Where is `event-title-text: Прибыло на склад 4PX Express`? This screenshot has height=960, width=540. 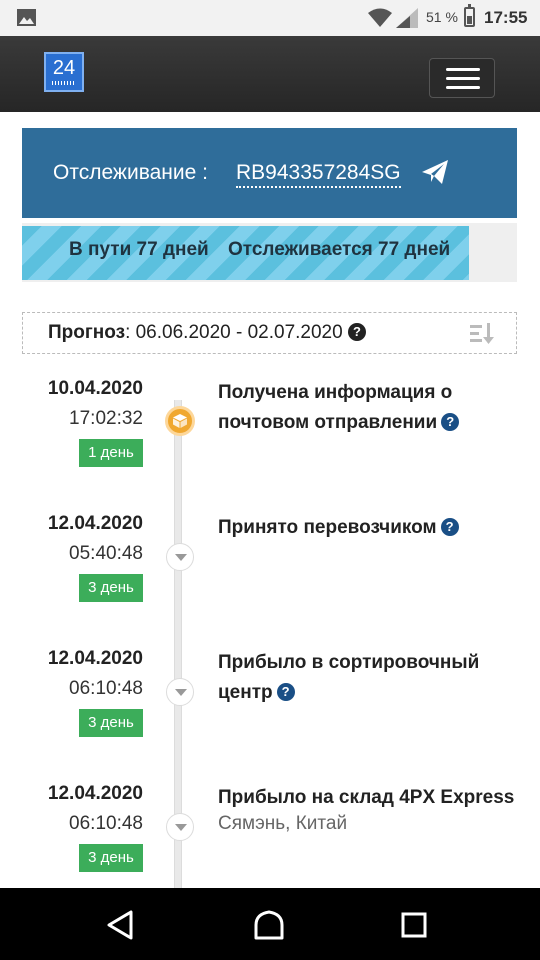 event-title-text: Прибыло на склад 4PX Express is located at coordinates (366, 797).